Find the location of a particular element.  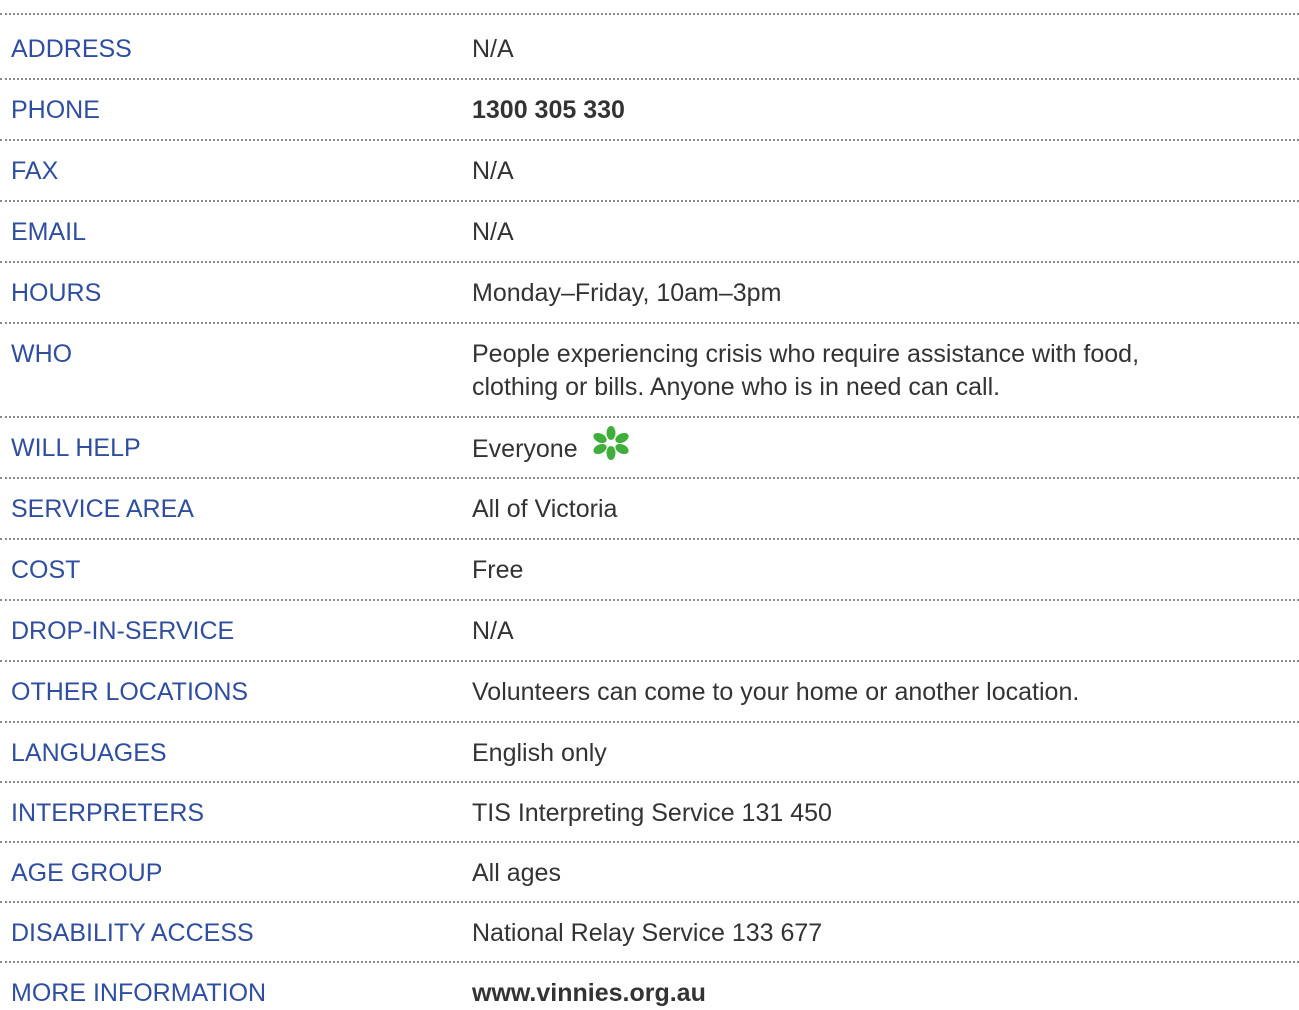

value-fax: N/A is located at coordinates (493, 171).